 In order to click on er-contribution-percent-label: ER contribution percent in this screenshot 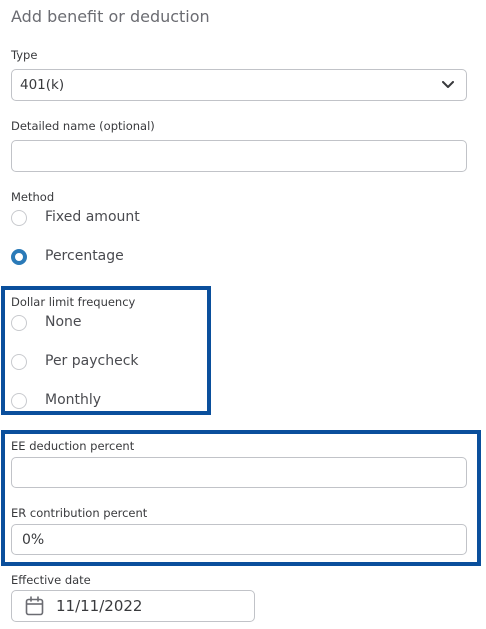, I will do `click(79, 513)`.